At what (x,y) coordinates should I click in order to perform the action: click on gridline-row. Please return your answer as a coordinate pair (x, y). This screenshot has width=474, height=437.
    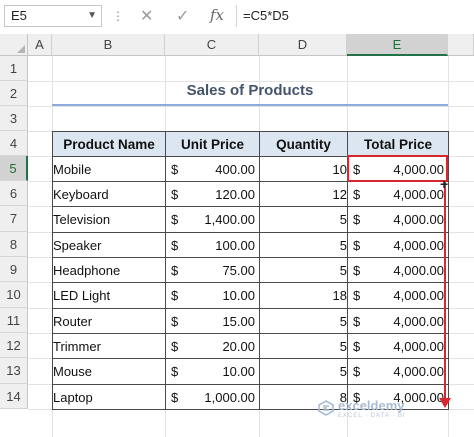
    Looking at the image, I should click on (251, 106).